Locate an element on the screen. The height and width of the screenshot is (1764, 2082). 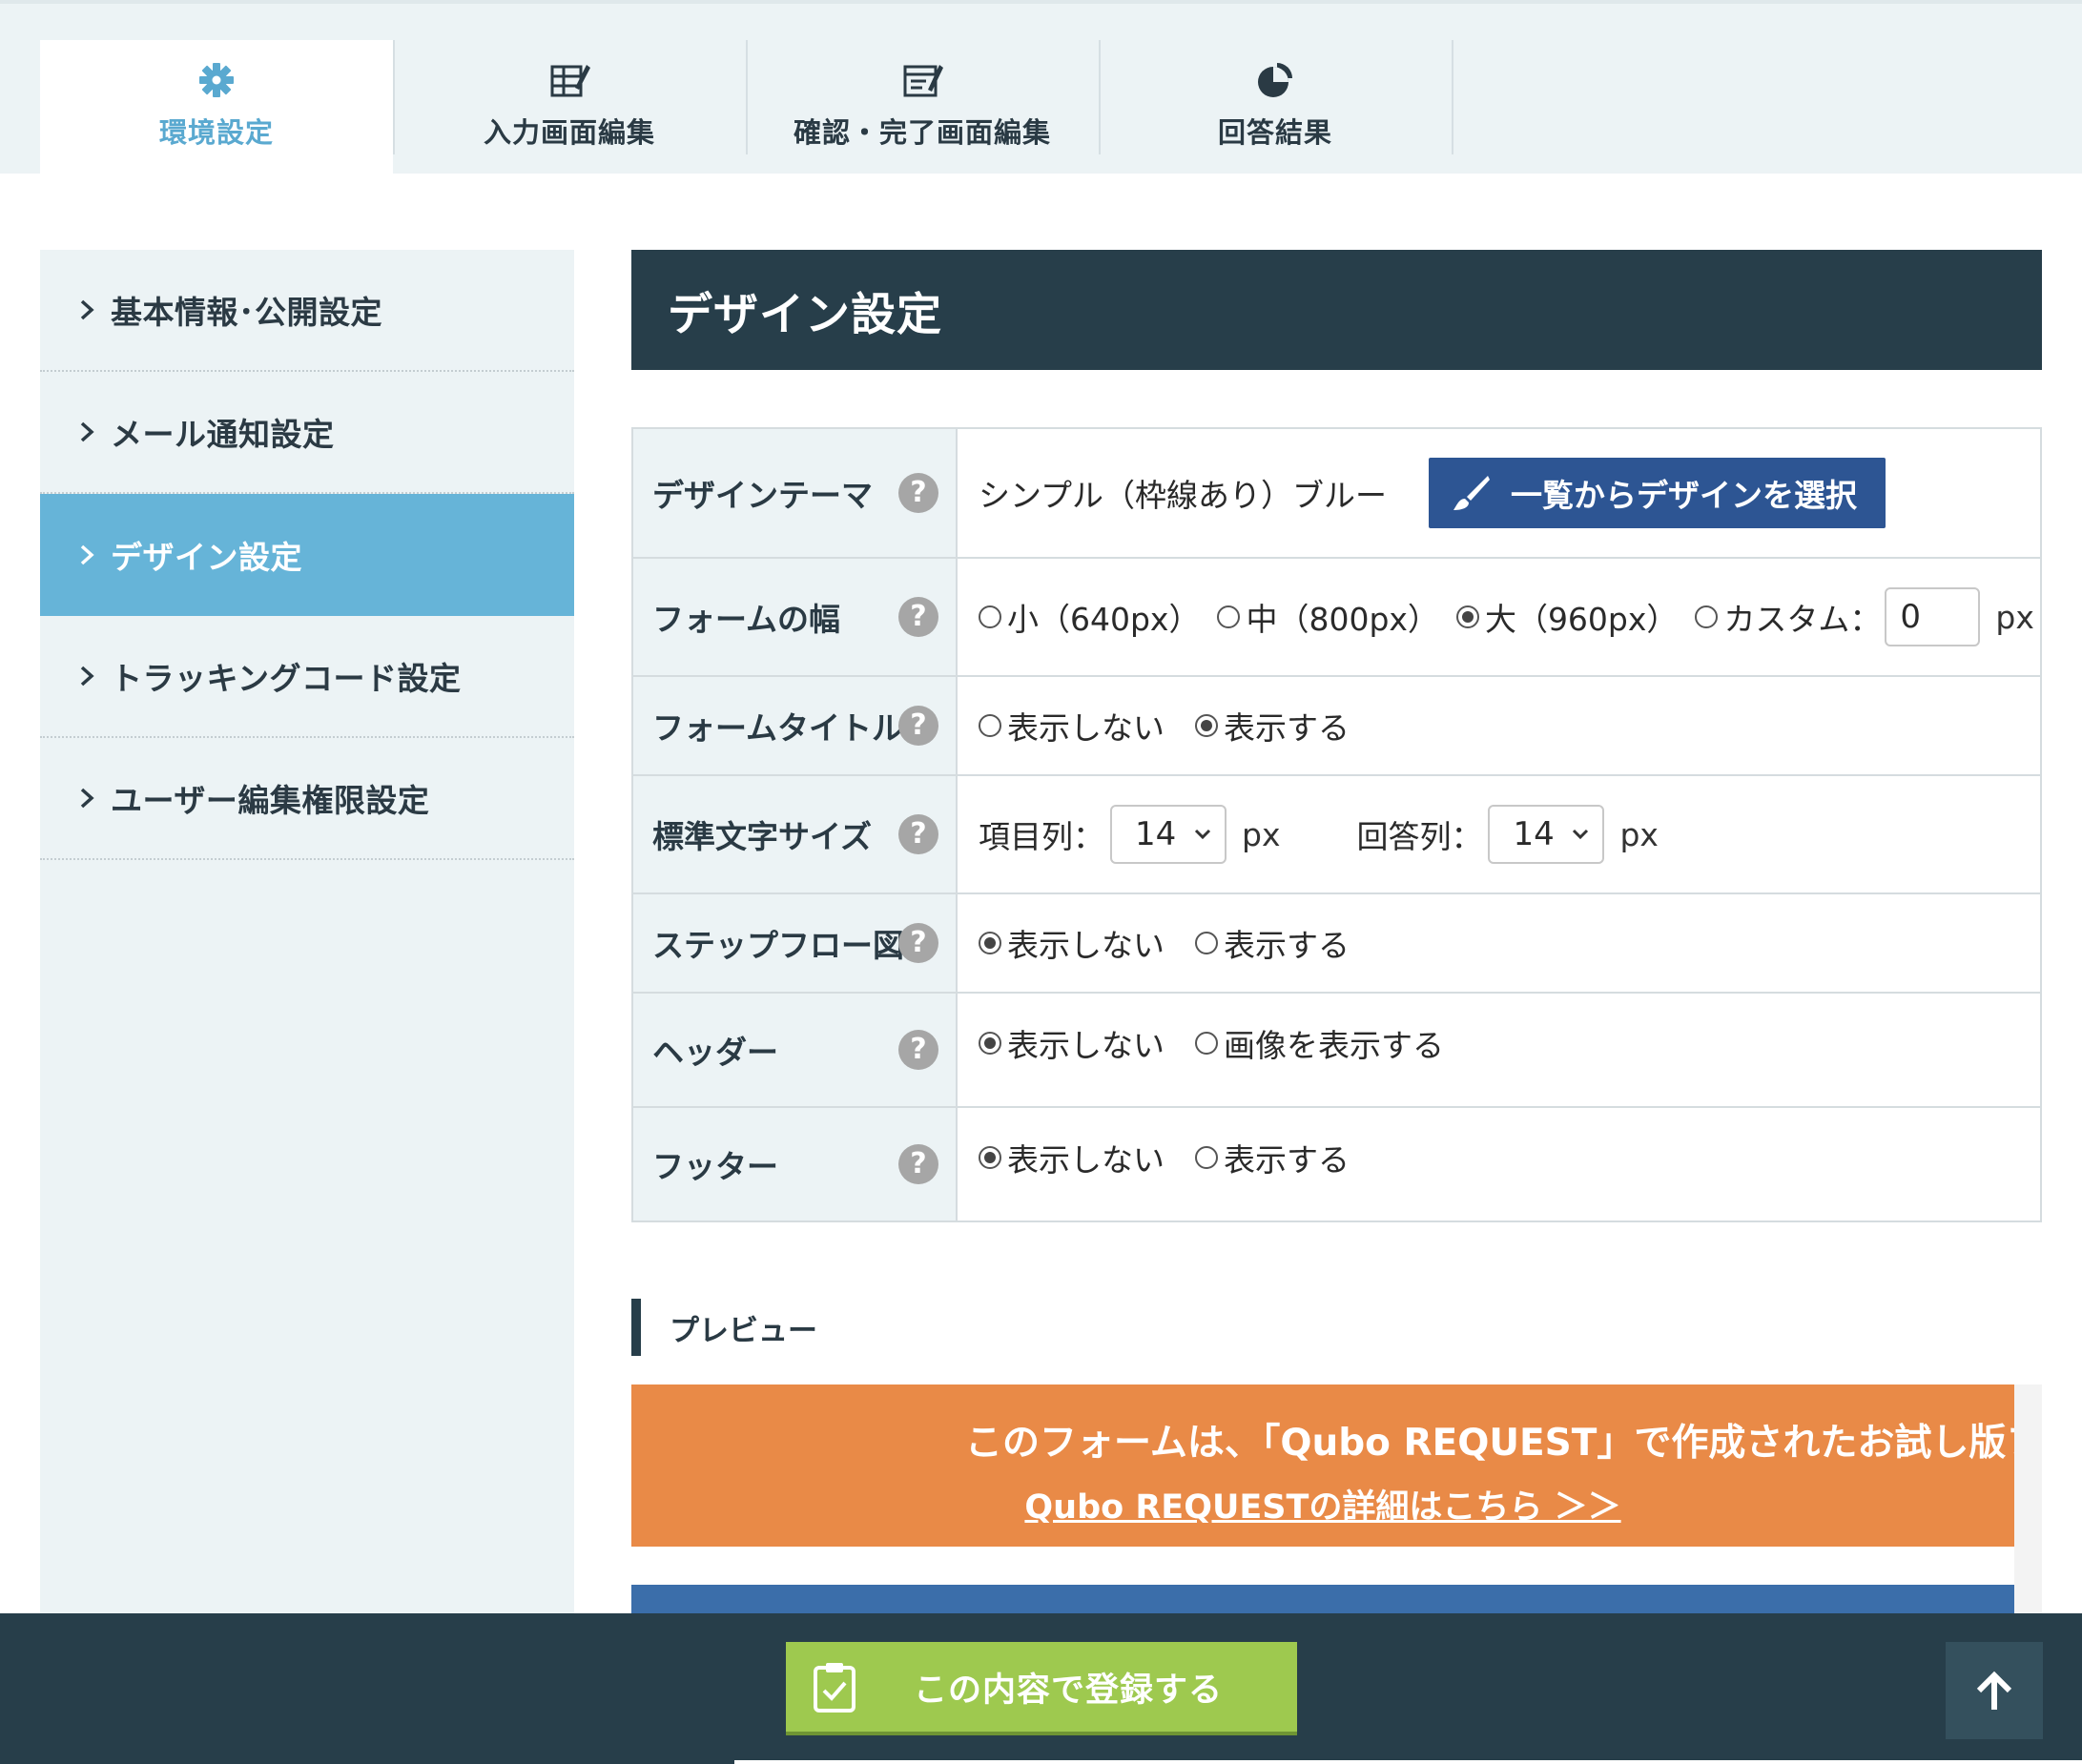
item-column-label: 項目列： is located at coordinates (1041, 836).